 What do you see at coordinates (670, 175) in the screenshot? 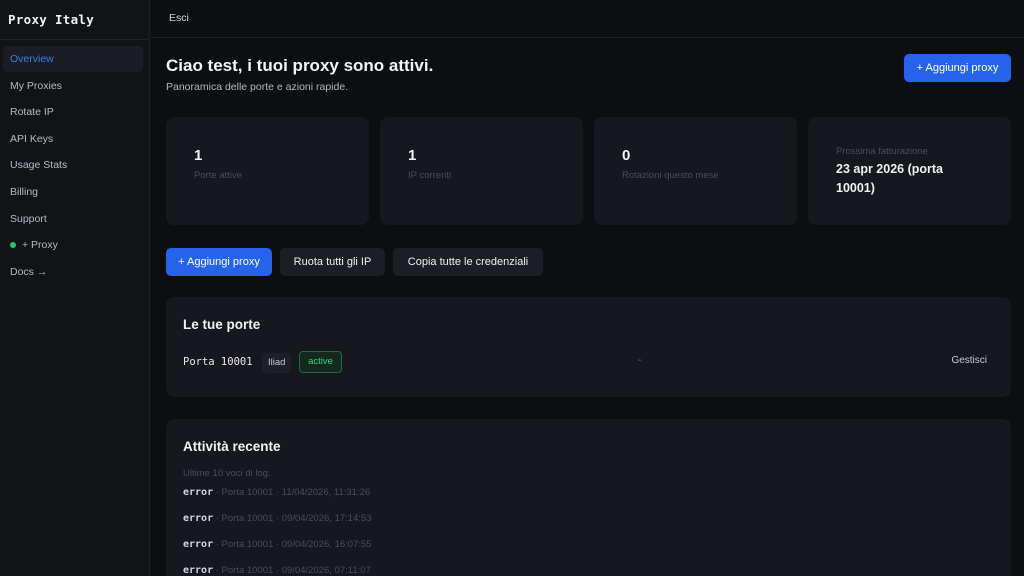
I see `stat-label: Rotazioni questo mese` at bounding box center [670, 175].